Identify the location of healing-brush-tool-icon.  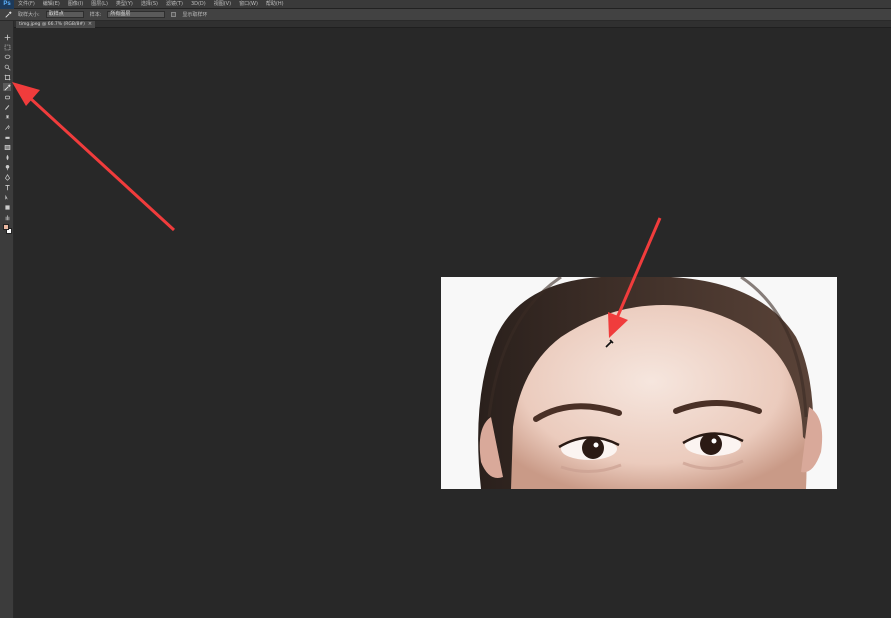
(7, 97).